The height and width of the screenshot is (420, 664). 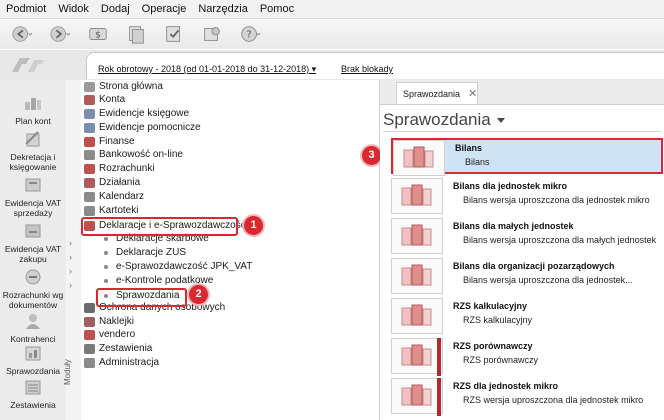 What do you see at coordinates (33, 185) in the screenshot?
I see `vat-sales-icon` at bounding box center [33, 185].